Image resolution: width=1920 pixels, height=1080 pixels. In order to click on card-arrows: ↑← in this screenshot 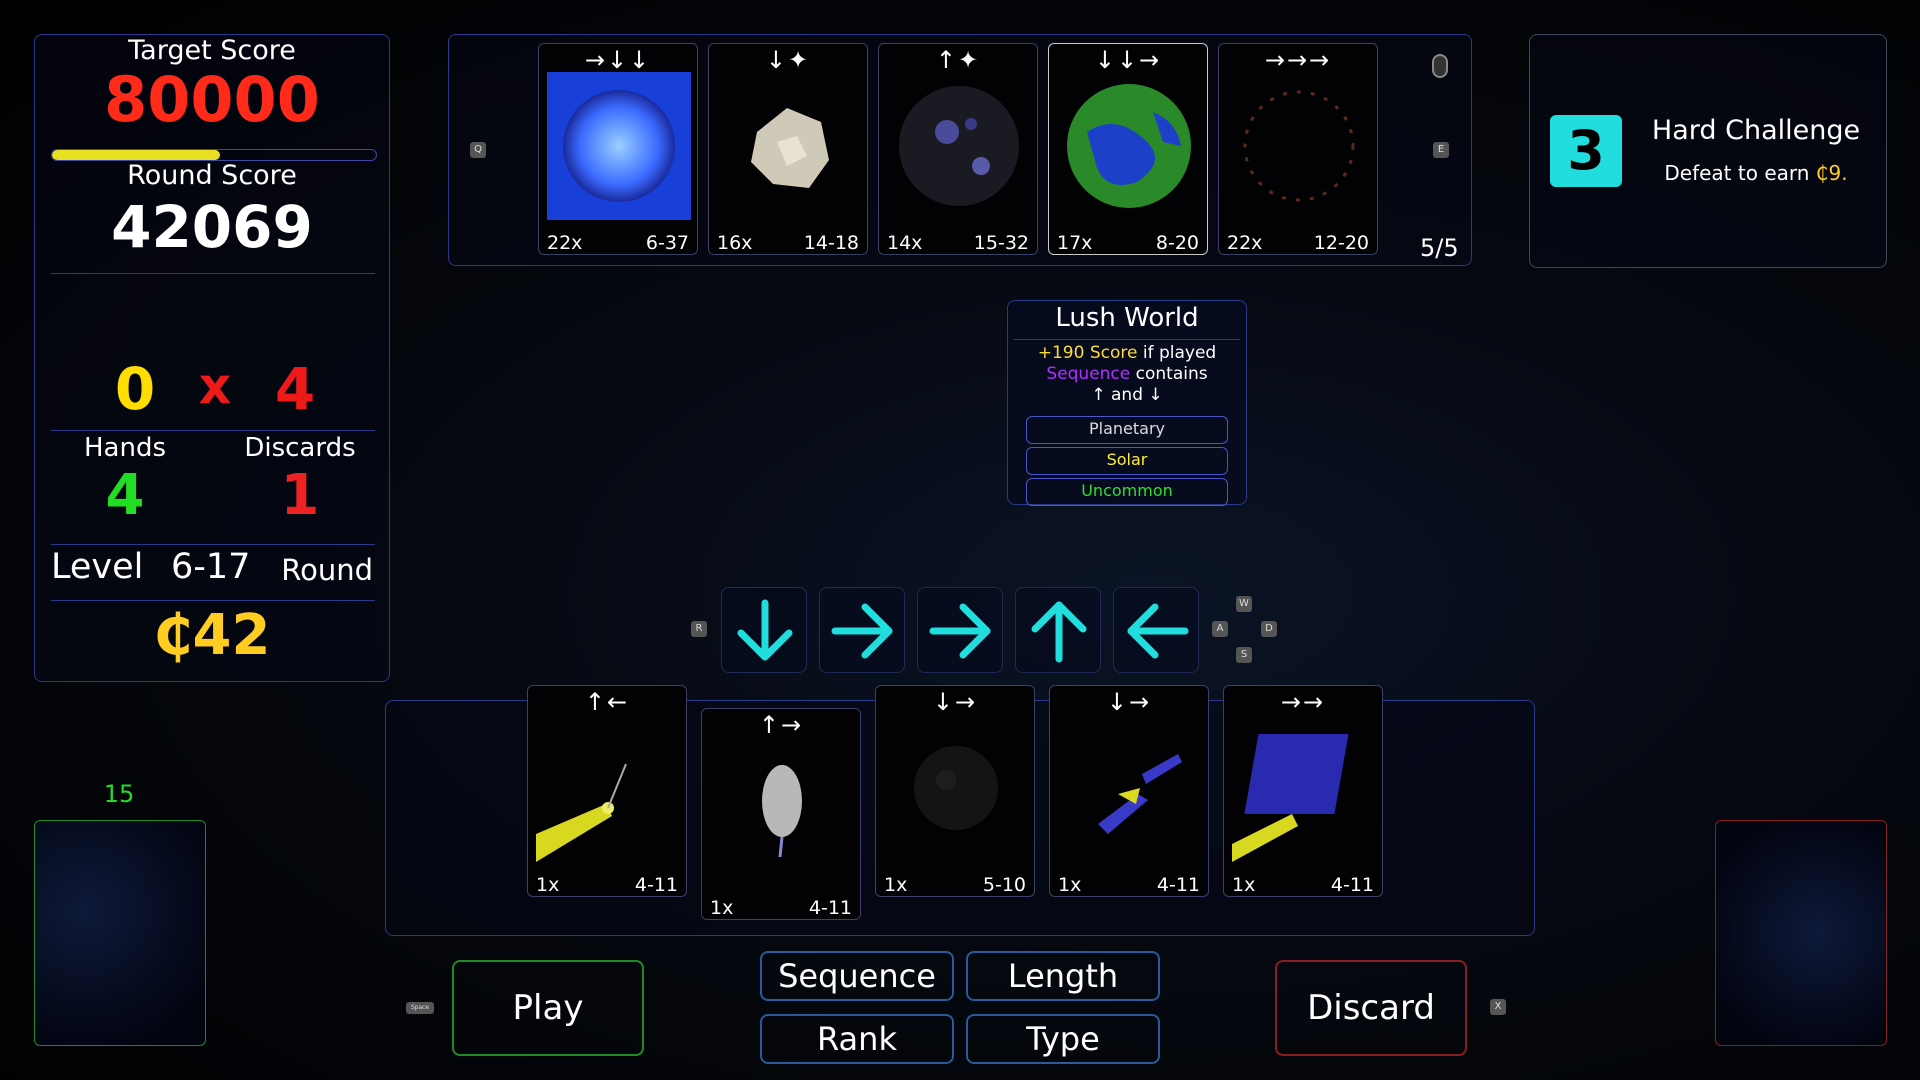, I will do `click(607, 702)`.